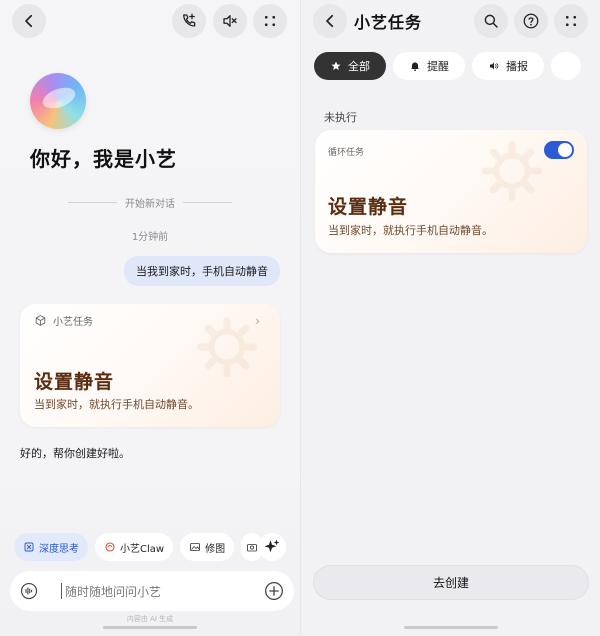 Image resolution: width=600 pixels, height=636 pixels. Describe the element at coordinates (150, 237) in the screenshot. I see `timestamp: 1分钟前` at that location.